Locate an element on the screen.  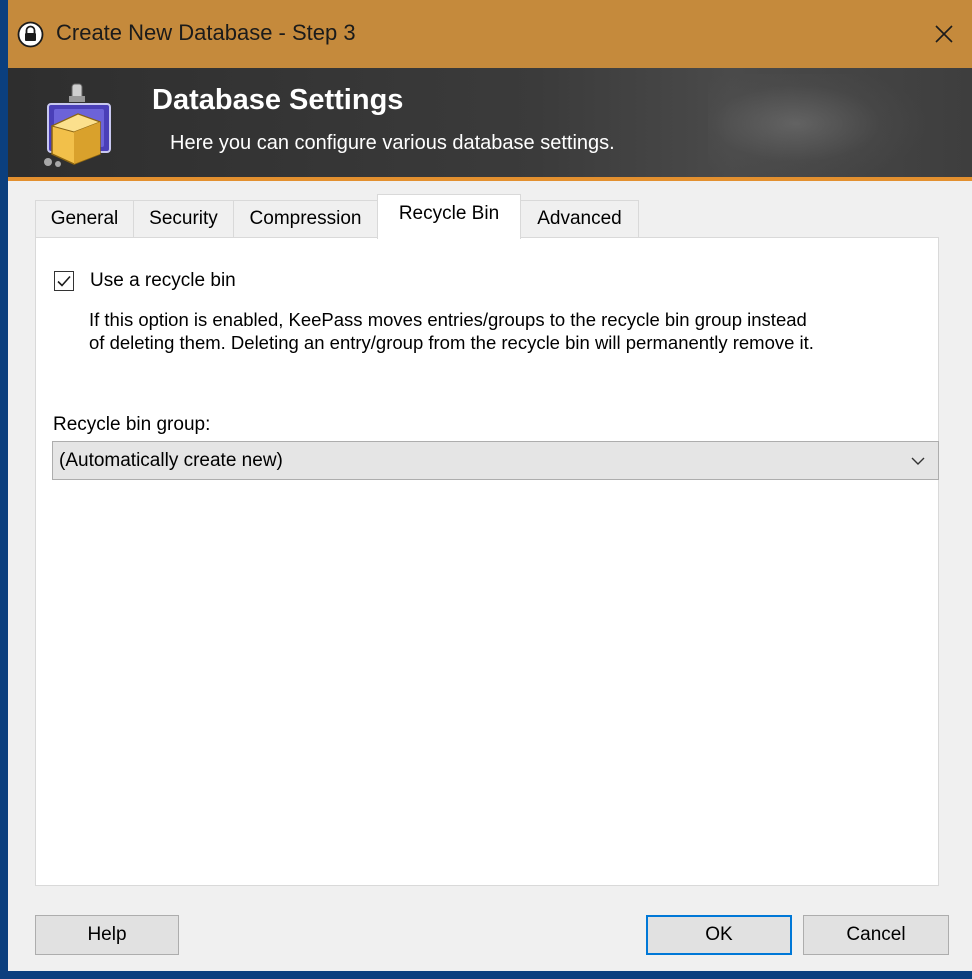
window-title: Create New Database - Step 3 is located at coordinates (206, 32).